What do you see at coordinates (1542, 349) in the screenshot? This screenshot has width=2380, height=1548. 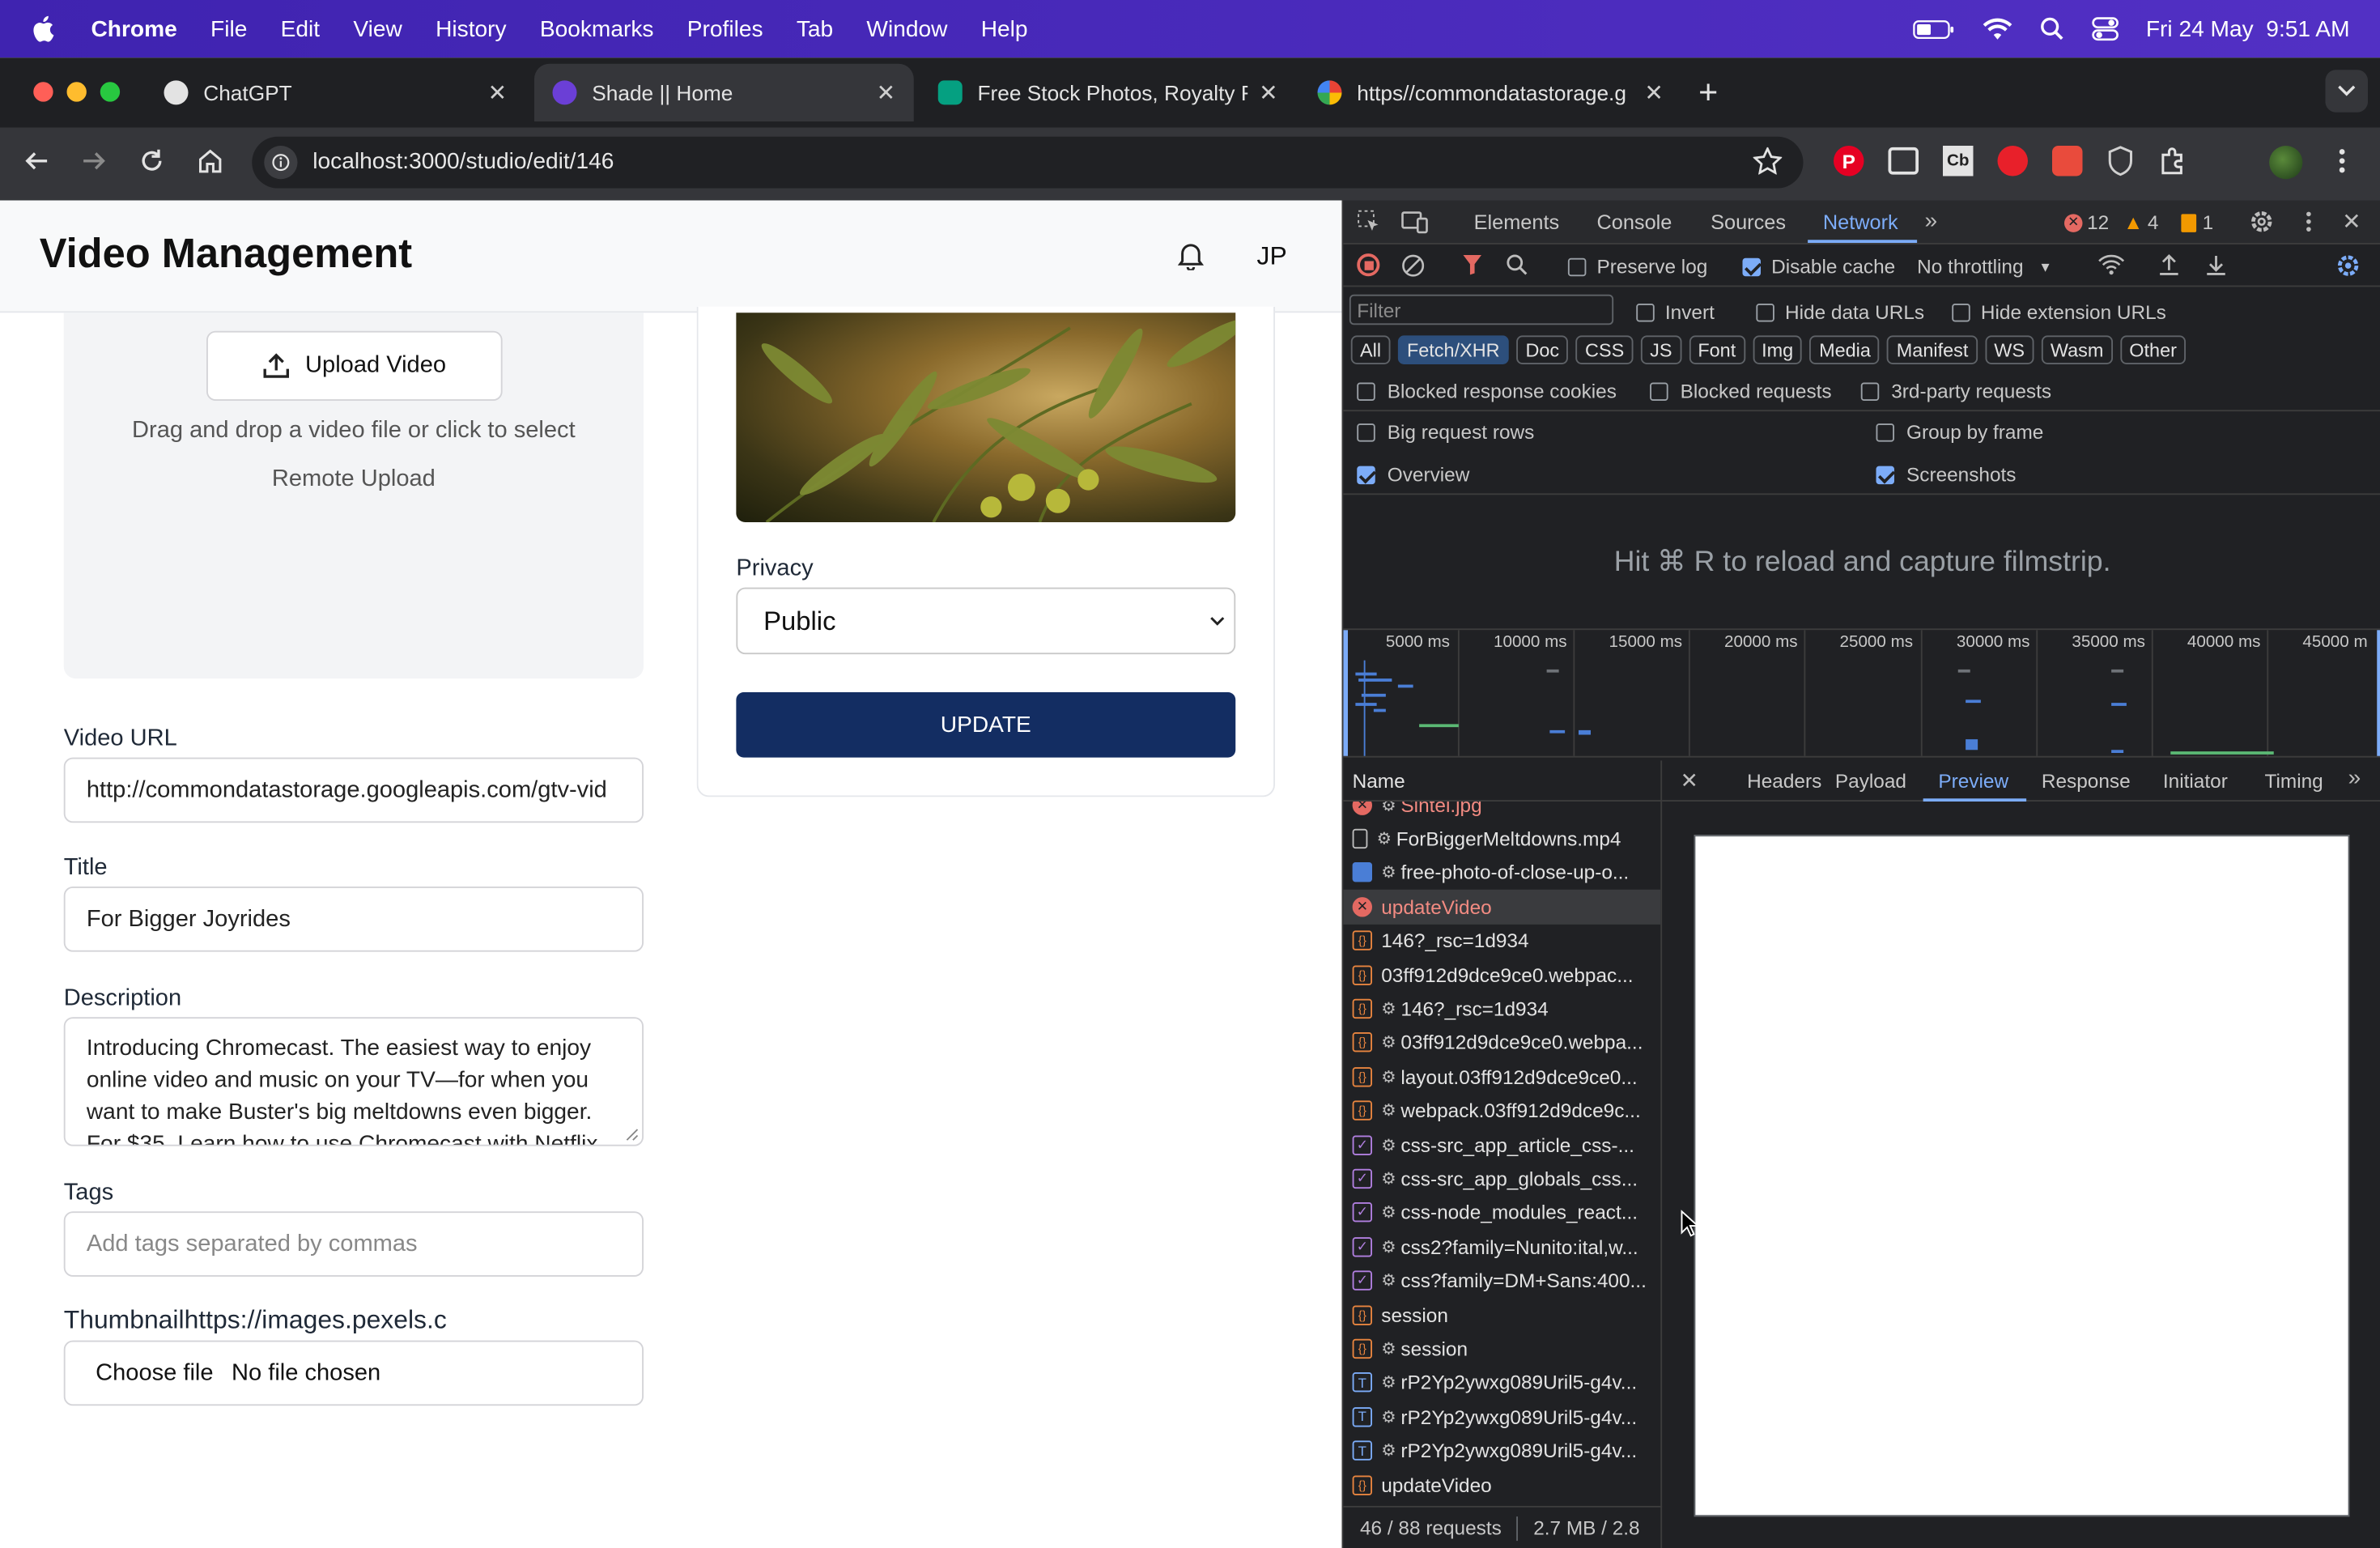 I see `type-filter-doc: Doc` at bounding box center [1542, 349].